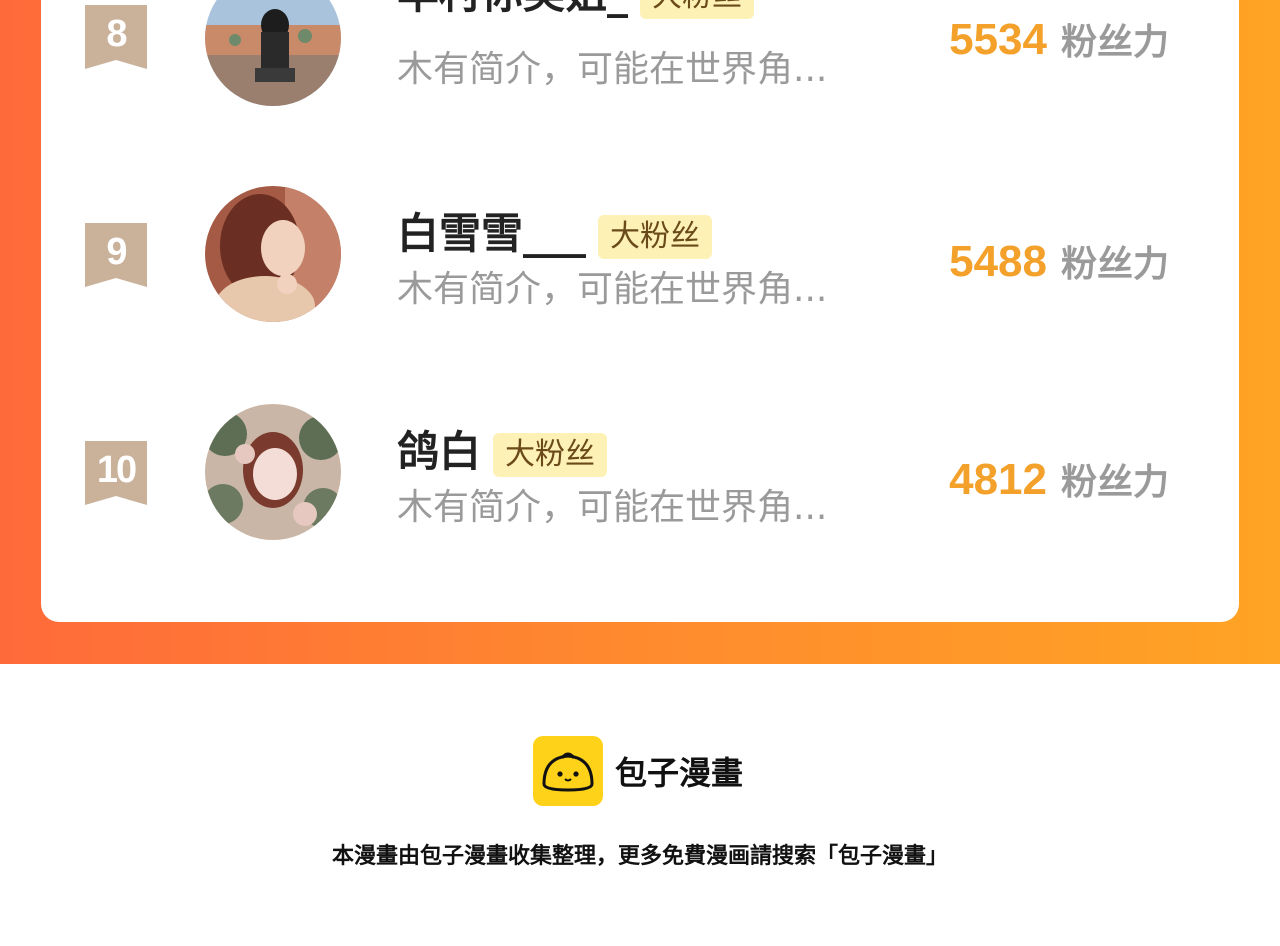 The width and height of the screenshot is (1280, 946). I want to click on rank-badge: 8, so click(116, 37).